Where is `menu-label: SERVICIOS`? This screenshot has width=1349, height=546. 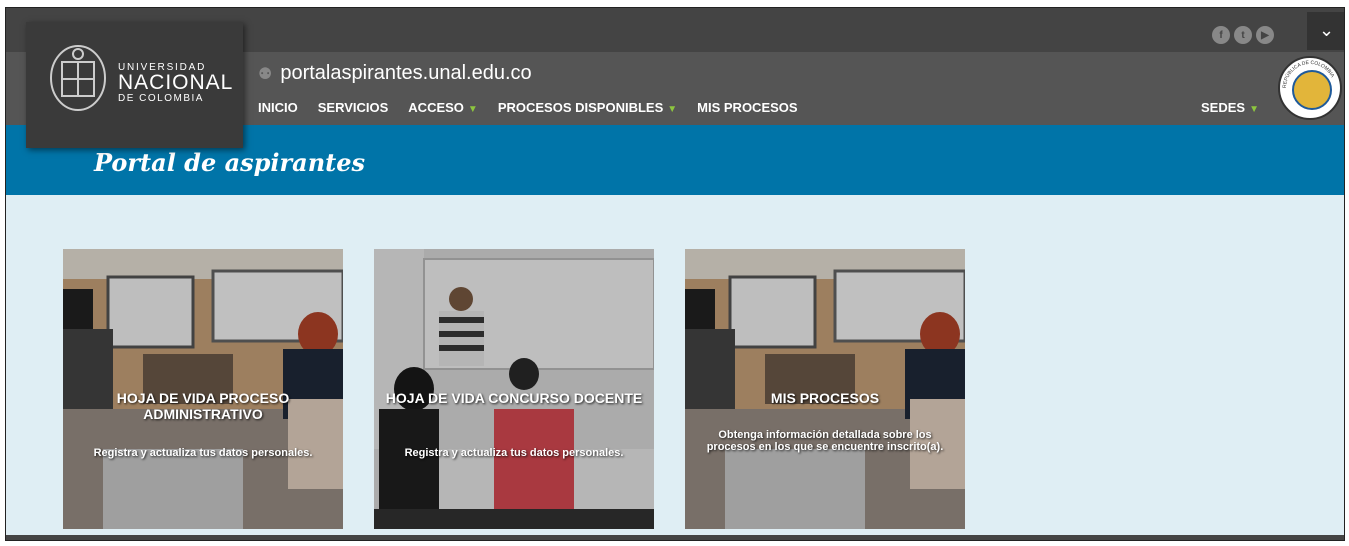
menu-label: SERVICIOS is located at coordinates (353, 107).